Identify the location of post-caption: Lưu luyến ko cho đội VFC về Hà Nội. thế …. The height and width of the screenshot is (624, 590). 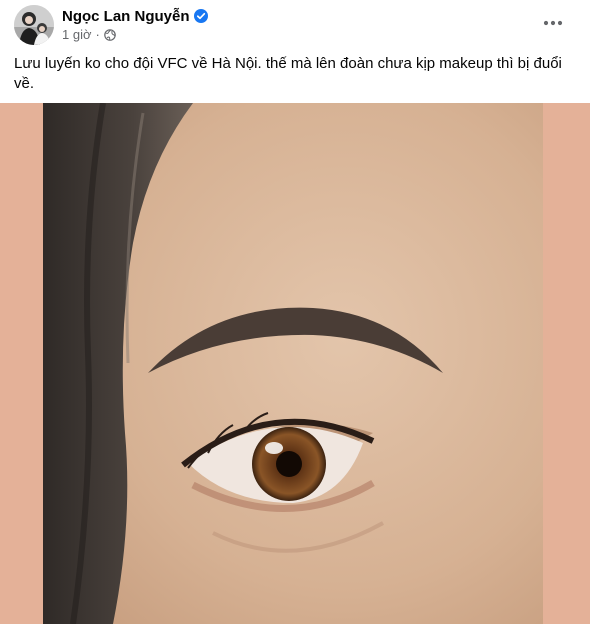
(288, 73).